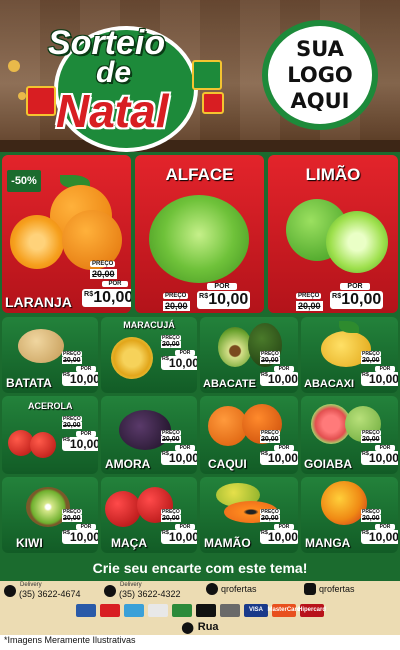 This screenshot has height=650, width=400. Describe the element at coordinates (149, 435) in the screenshot. I see `product-card-amora: AMORA PREÇO 20,00 POR R$10,00` at that location.